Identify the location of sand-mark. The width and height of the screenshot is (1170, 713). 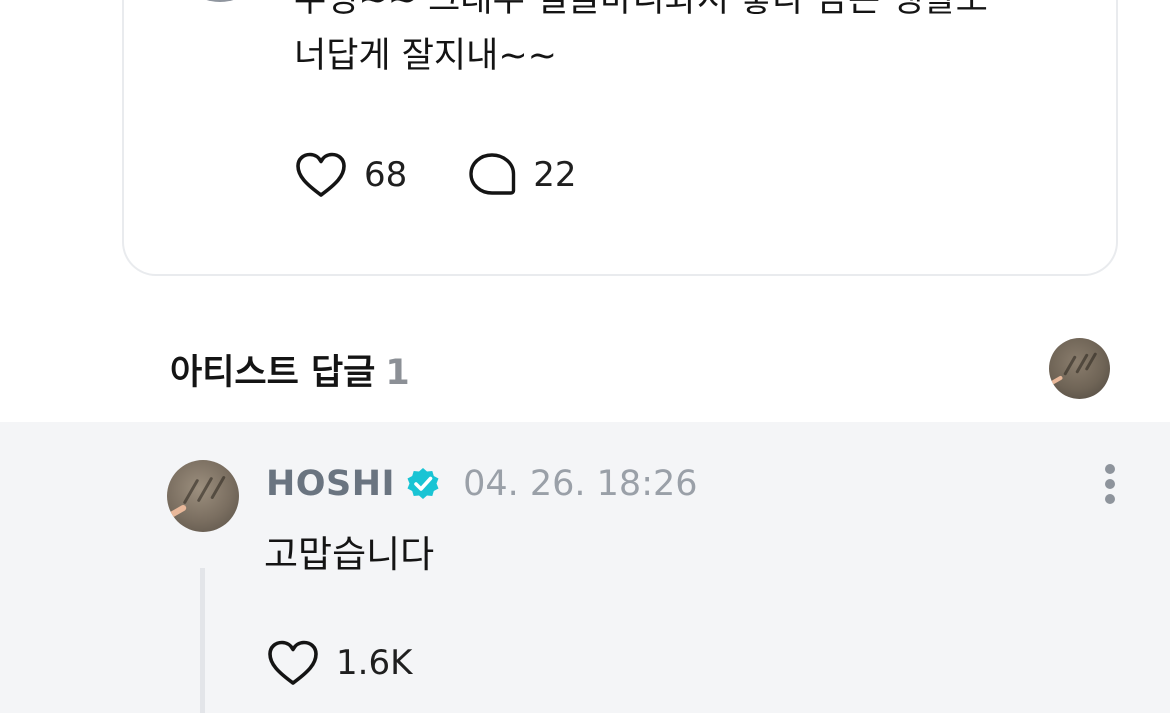
(1070, 365).